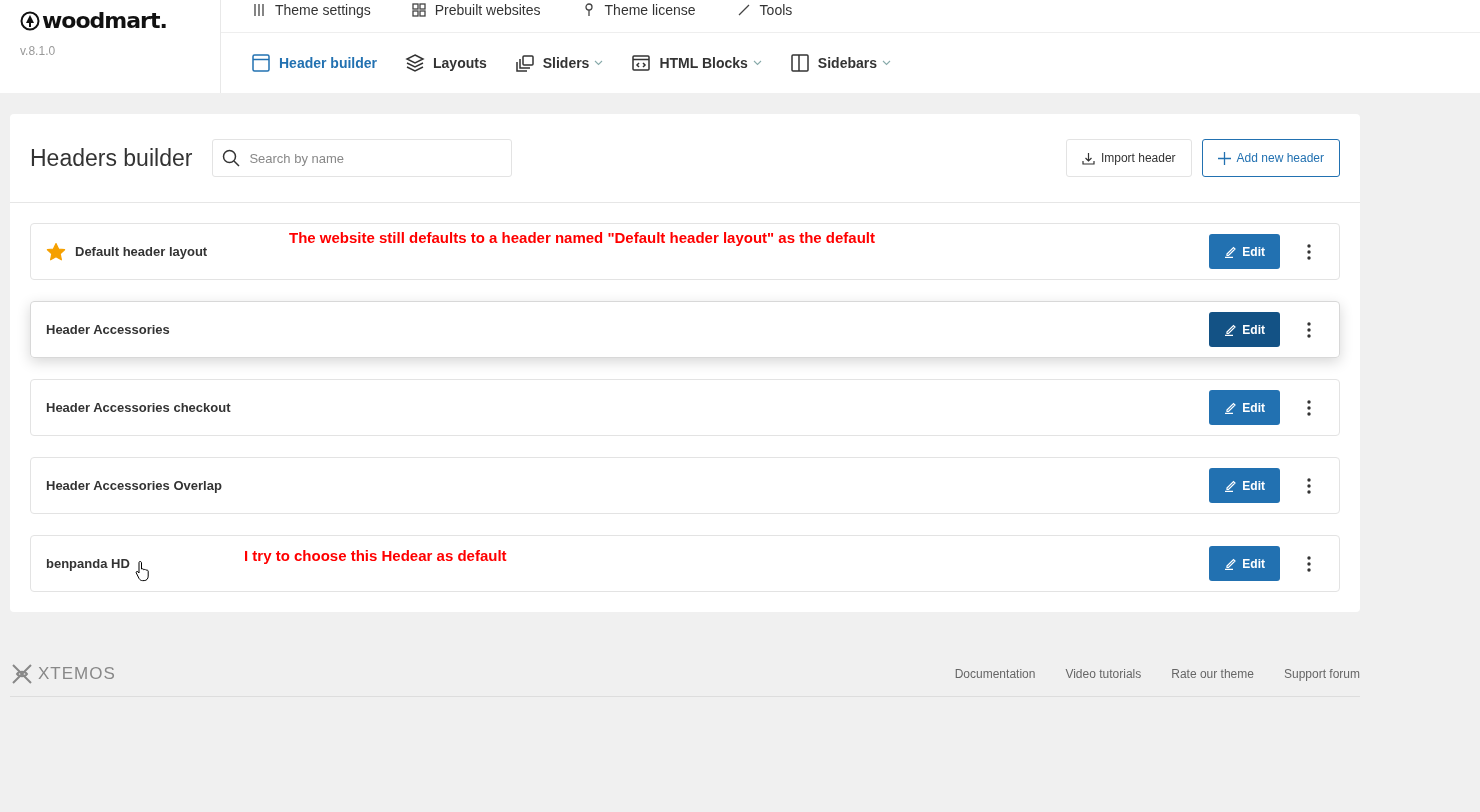  I want to click on nav-tab: HTML Blocks, so click(696, 63).